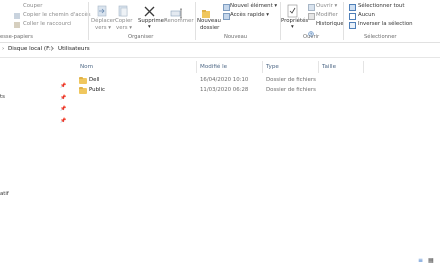  What do you see at coordinates (292, 10) in the screenshot?
I see `properties-icon` at bounding box center [292, 10].